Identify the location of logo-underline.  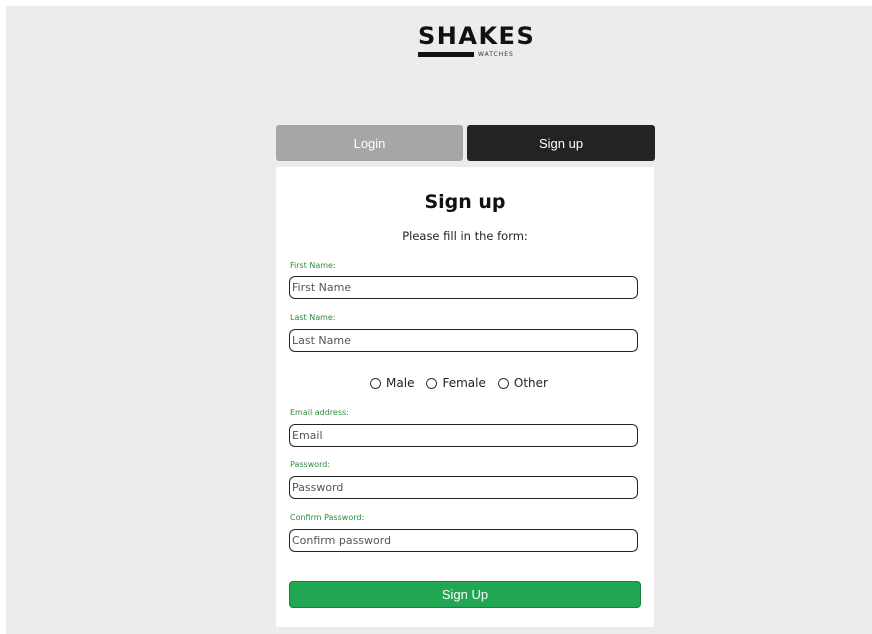
(446, 54).